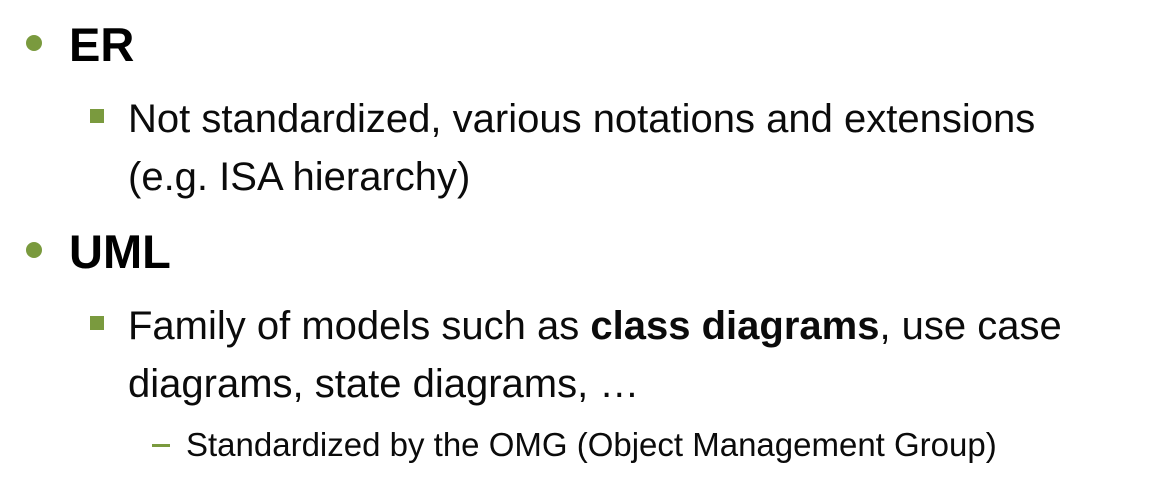 Image resolution: width=1154 pixels, height=478 pixels. Describe the element at coordinates (359, 326) in the screenshot. I see `uml-text-before: Family of models such as` at that location.